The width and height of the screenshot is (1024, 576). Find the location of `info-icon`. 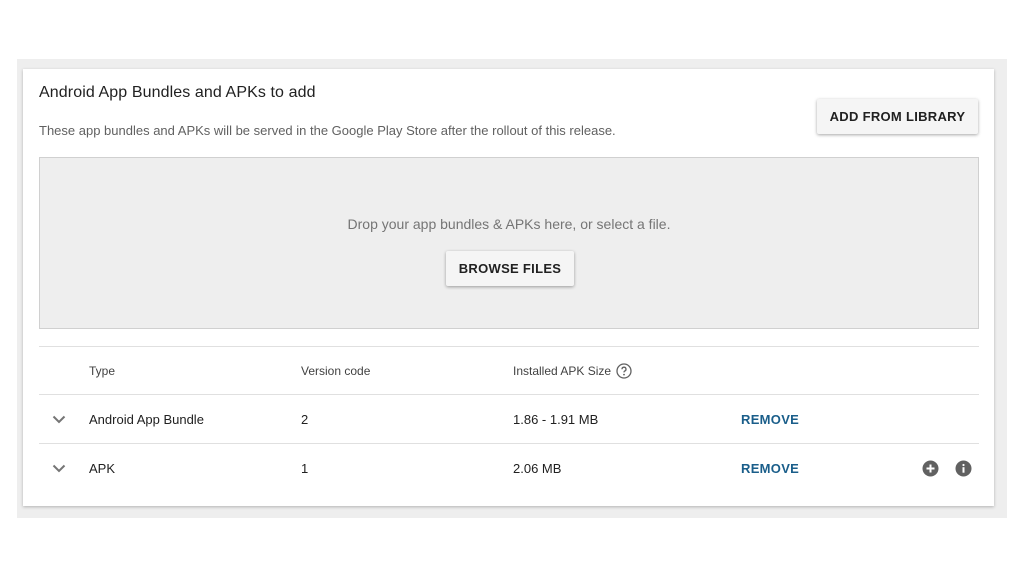

info-icon is located at coordinates (963, 468).